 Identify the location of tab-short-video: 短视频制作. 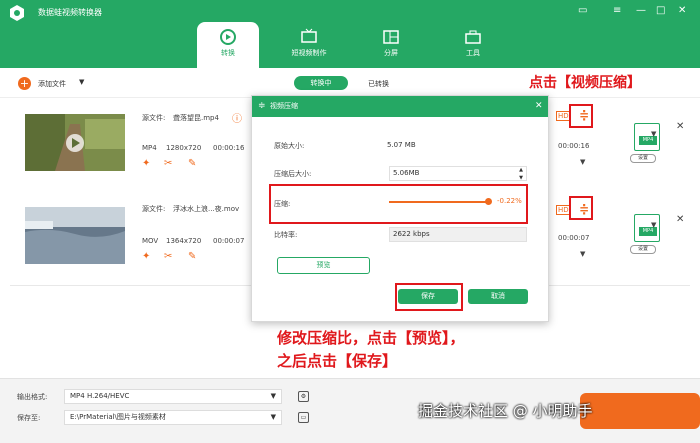
(309, 45).